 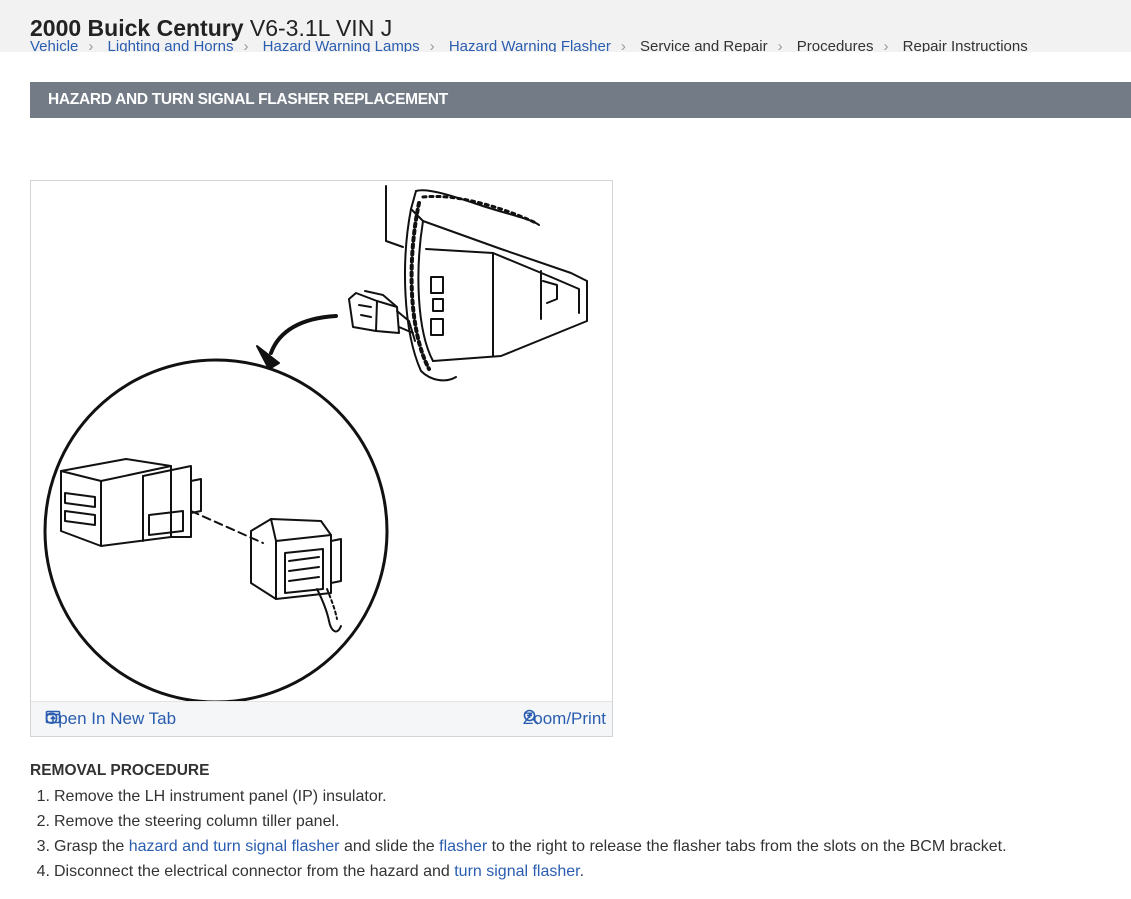 I want to click on vehicle-title: 2000 Buick Century V6-3.1L VIN J, so click(x=211, y=28).